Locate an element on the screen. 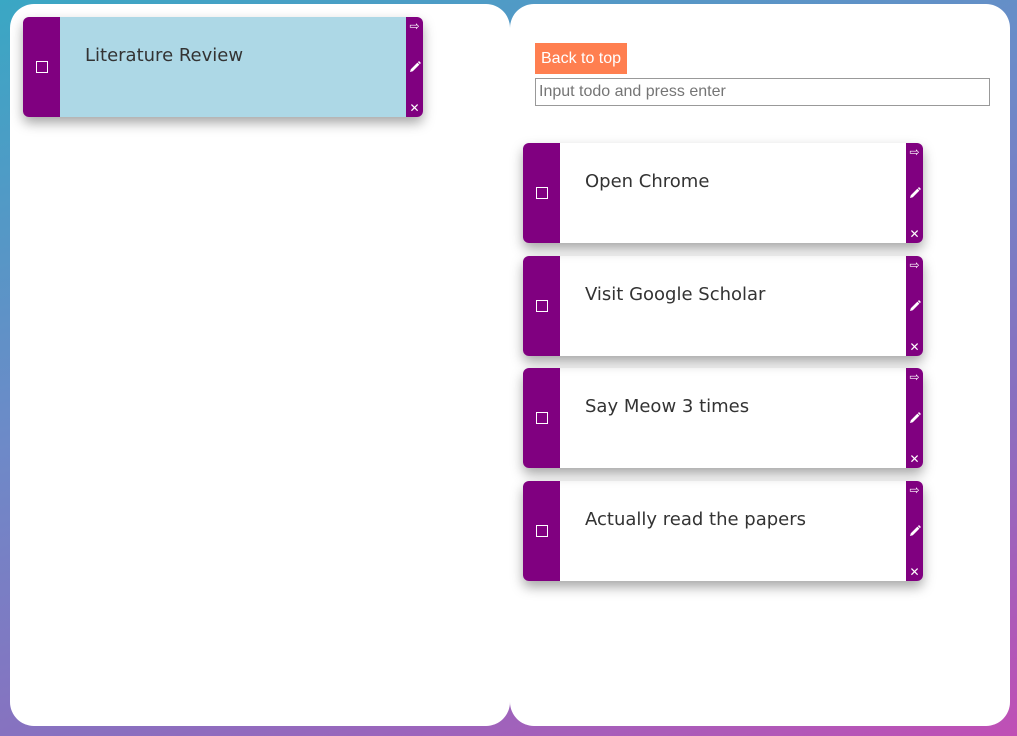 The height and width of the screenshot is (736, 1017). todo-text: Actually read the papers is located at coordinates (696, 519).